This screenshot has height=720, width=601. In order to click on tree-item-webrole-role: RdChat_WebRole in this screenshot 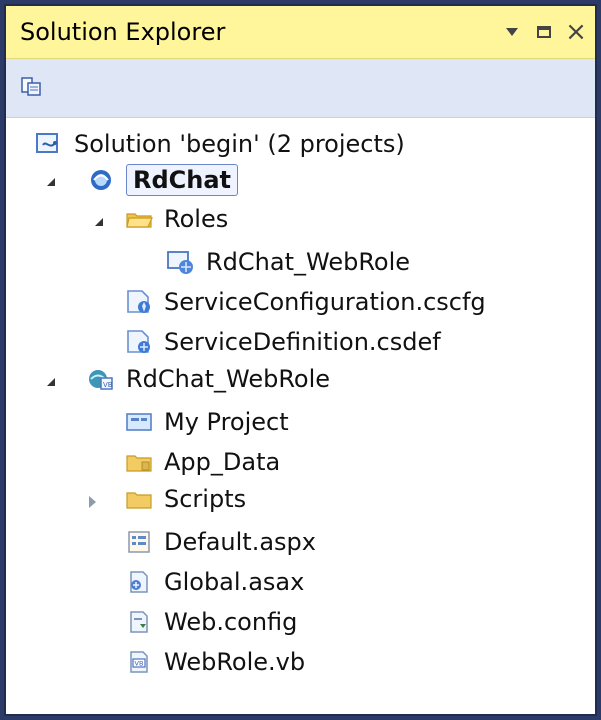, I will do `click(288, 262)`.